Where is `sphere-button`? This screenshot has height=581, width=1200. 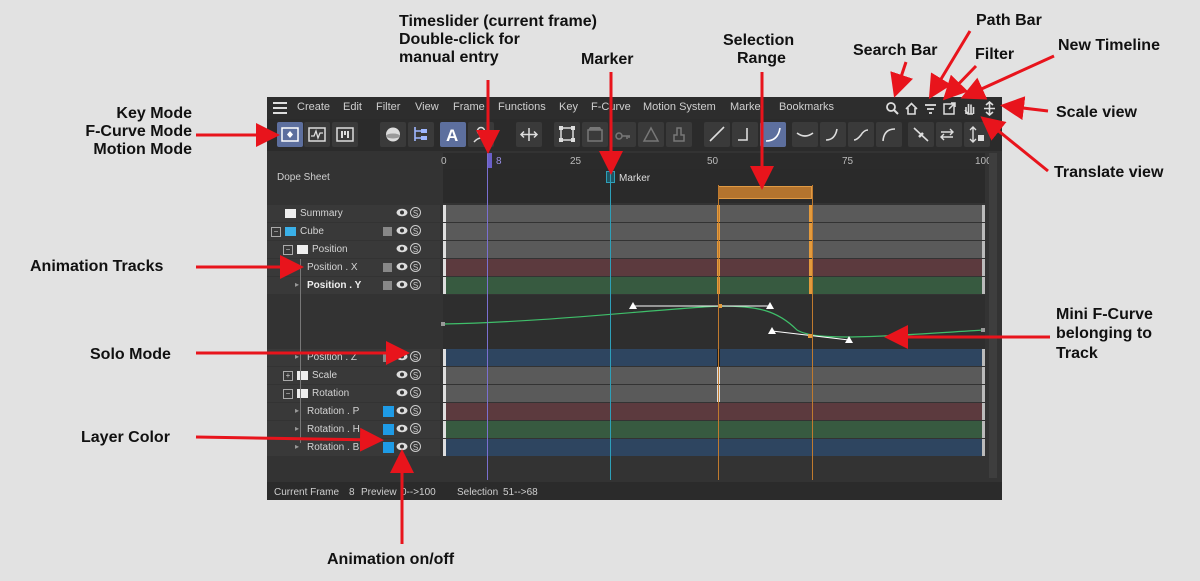 sphere-button is located at coordinates (393, 134).